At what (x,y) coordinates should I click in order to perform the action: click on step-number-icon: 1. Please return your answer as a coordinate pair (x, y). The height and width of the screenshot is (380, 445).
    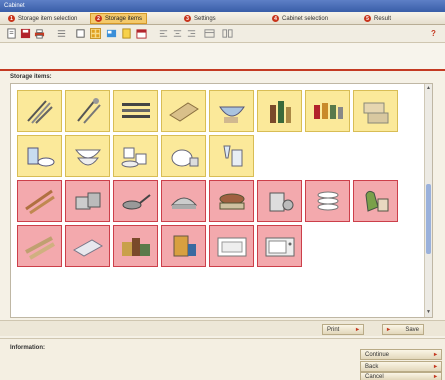
    Looking at the image, I should click on (11, 18).